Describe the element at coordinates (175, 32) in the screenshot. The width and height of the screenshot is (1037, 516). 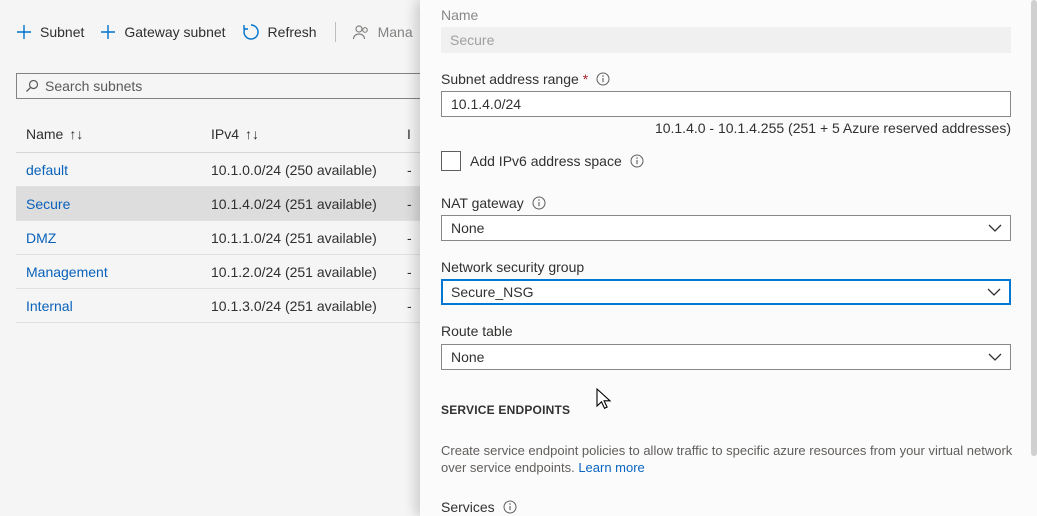
I see `add-gateway-subnet-label: Gateway subnet` at that location.